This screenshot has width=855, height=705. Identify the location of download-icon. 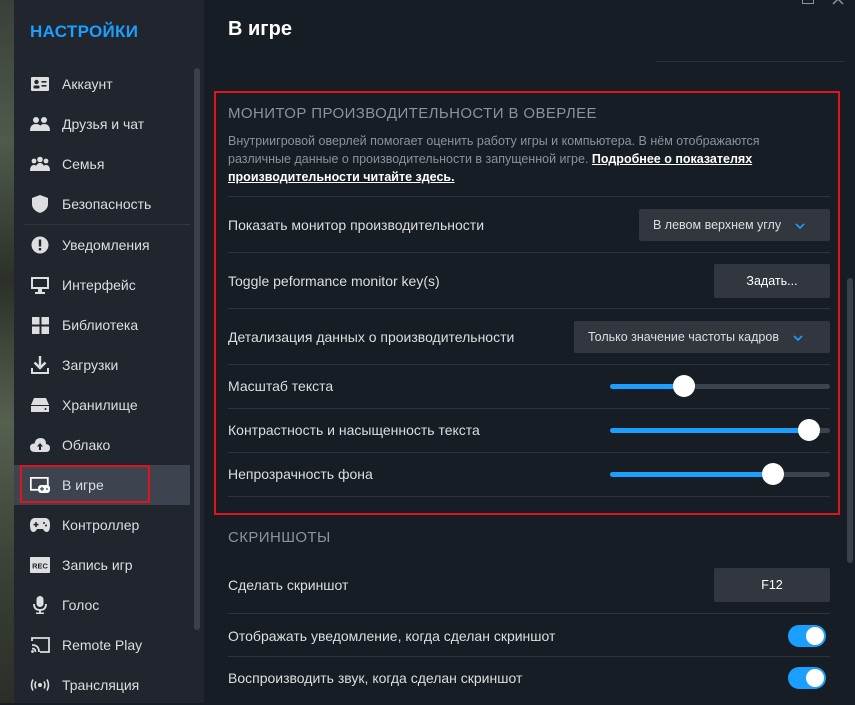
(40, 365).